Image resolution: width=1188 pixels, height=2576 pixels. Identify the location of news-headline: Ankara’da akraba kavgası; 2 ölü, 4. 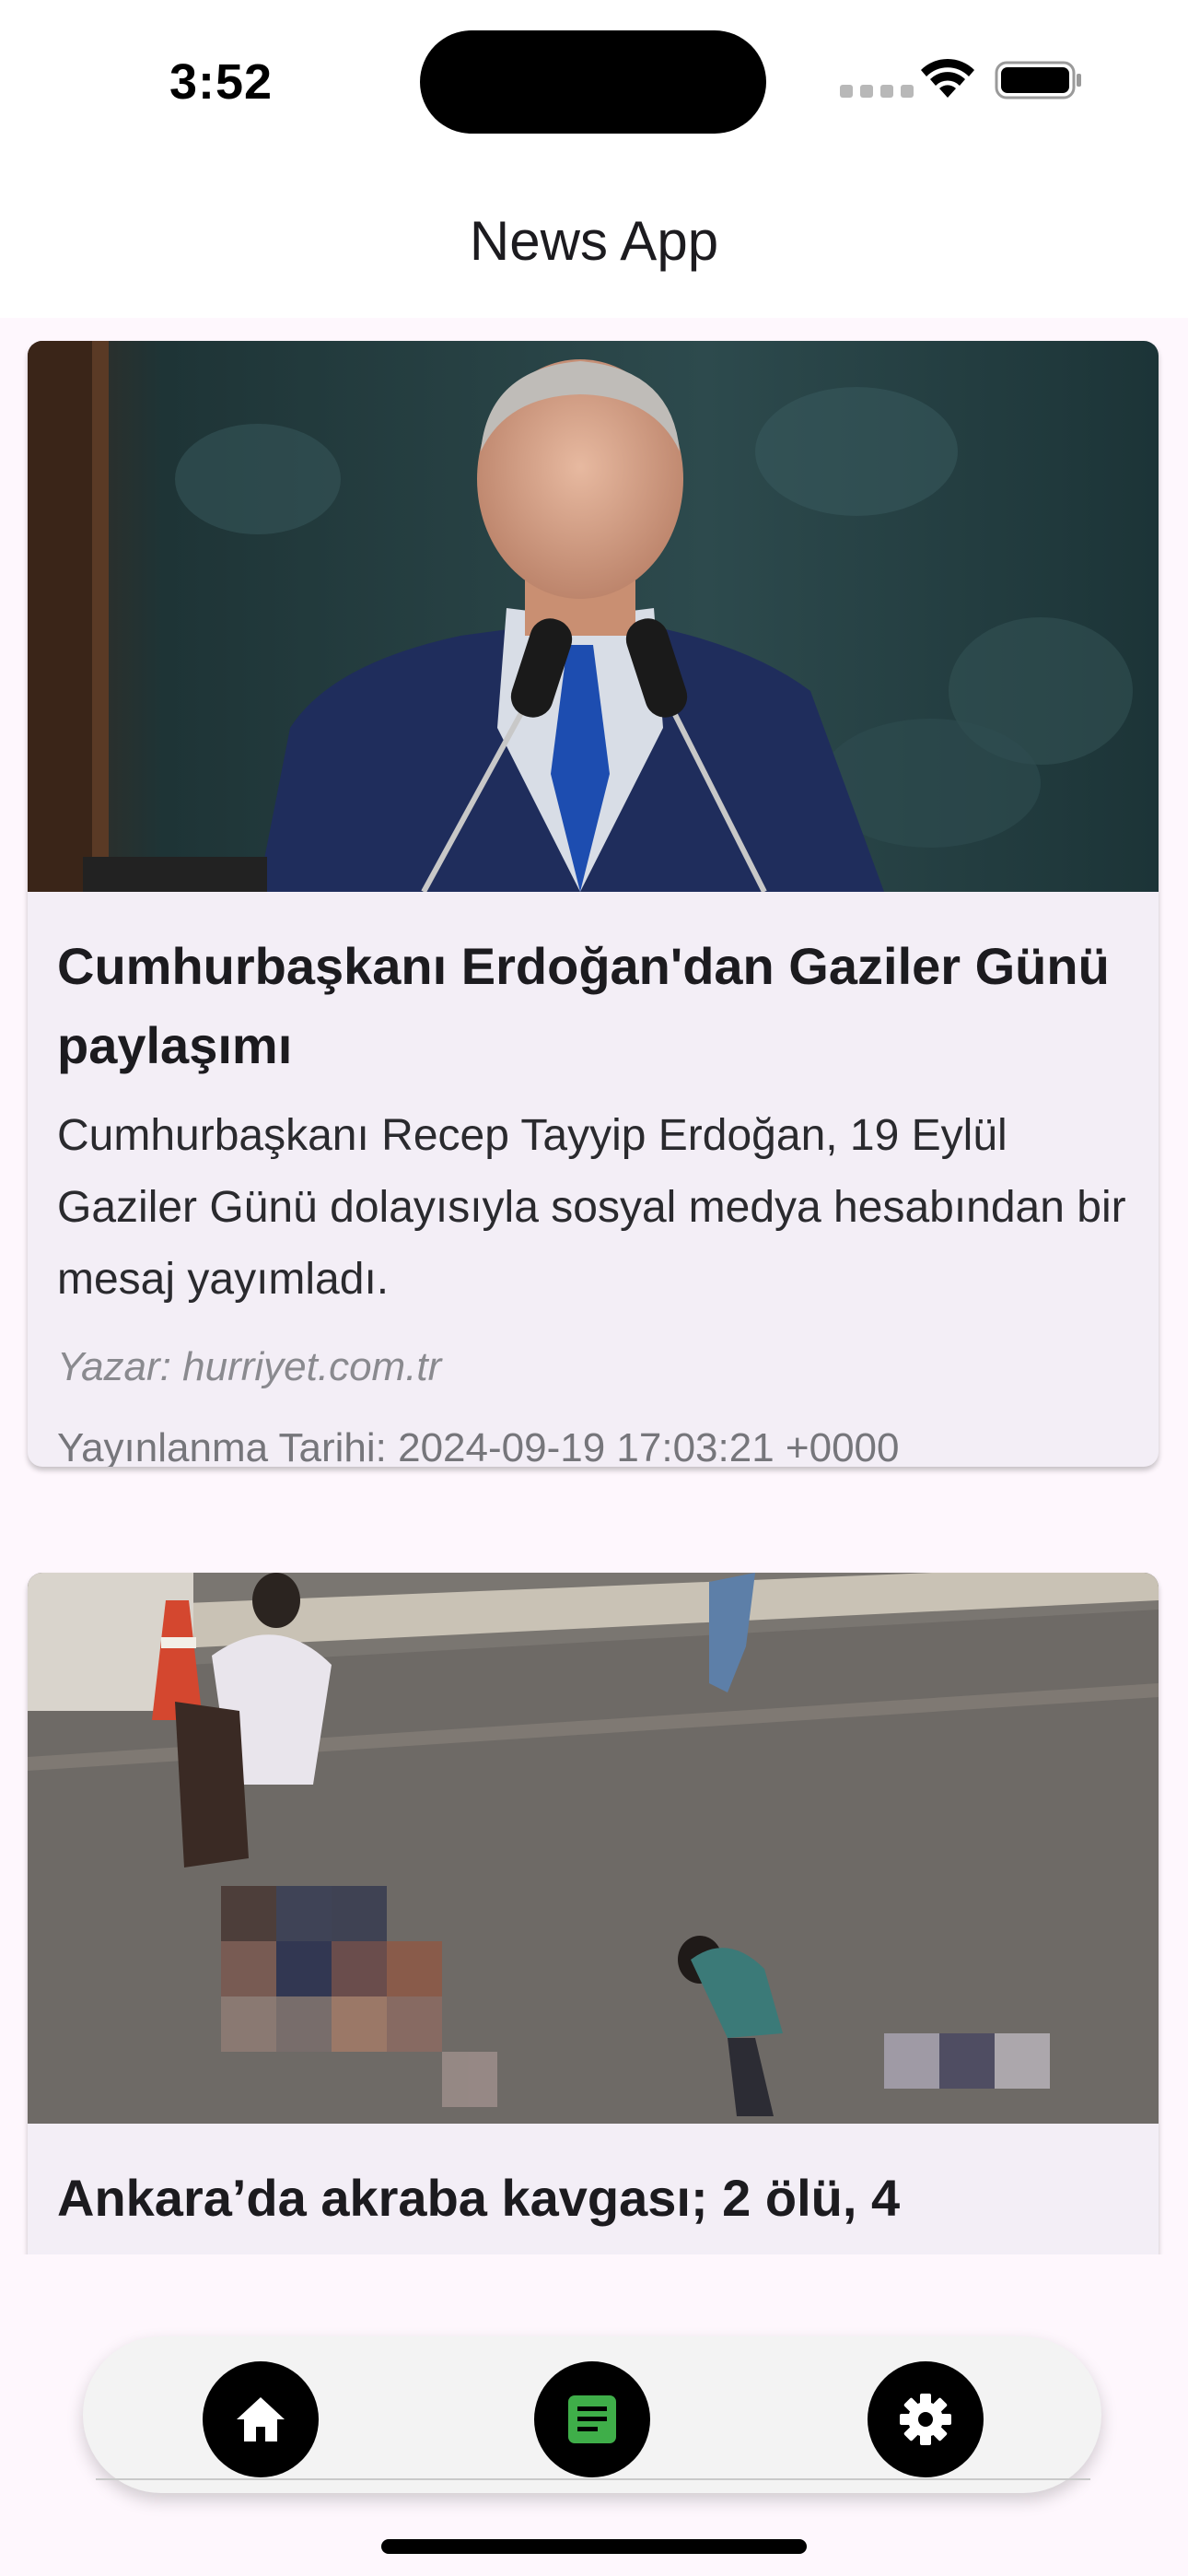
(593, 2198).